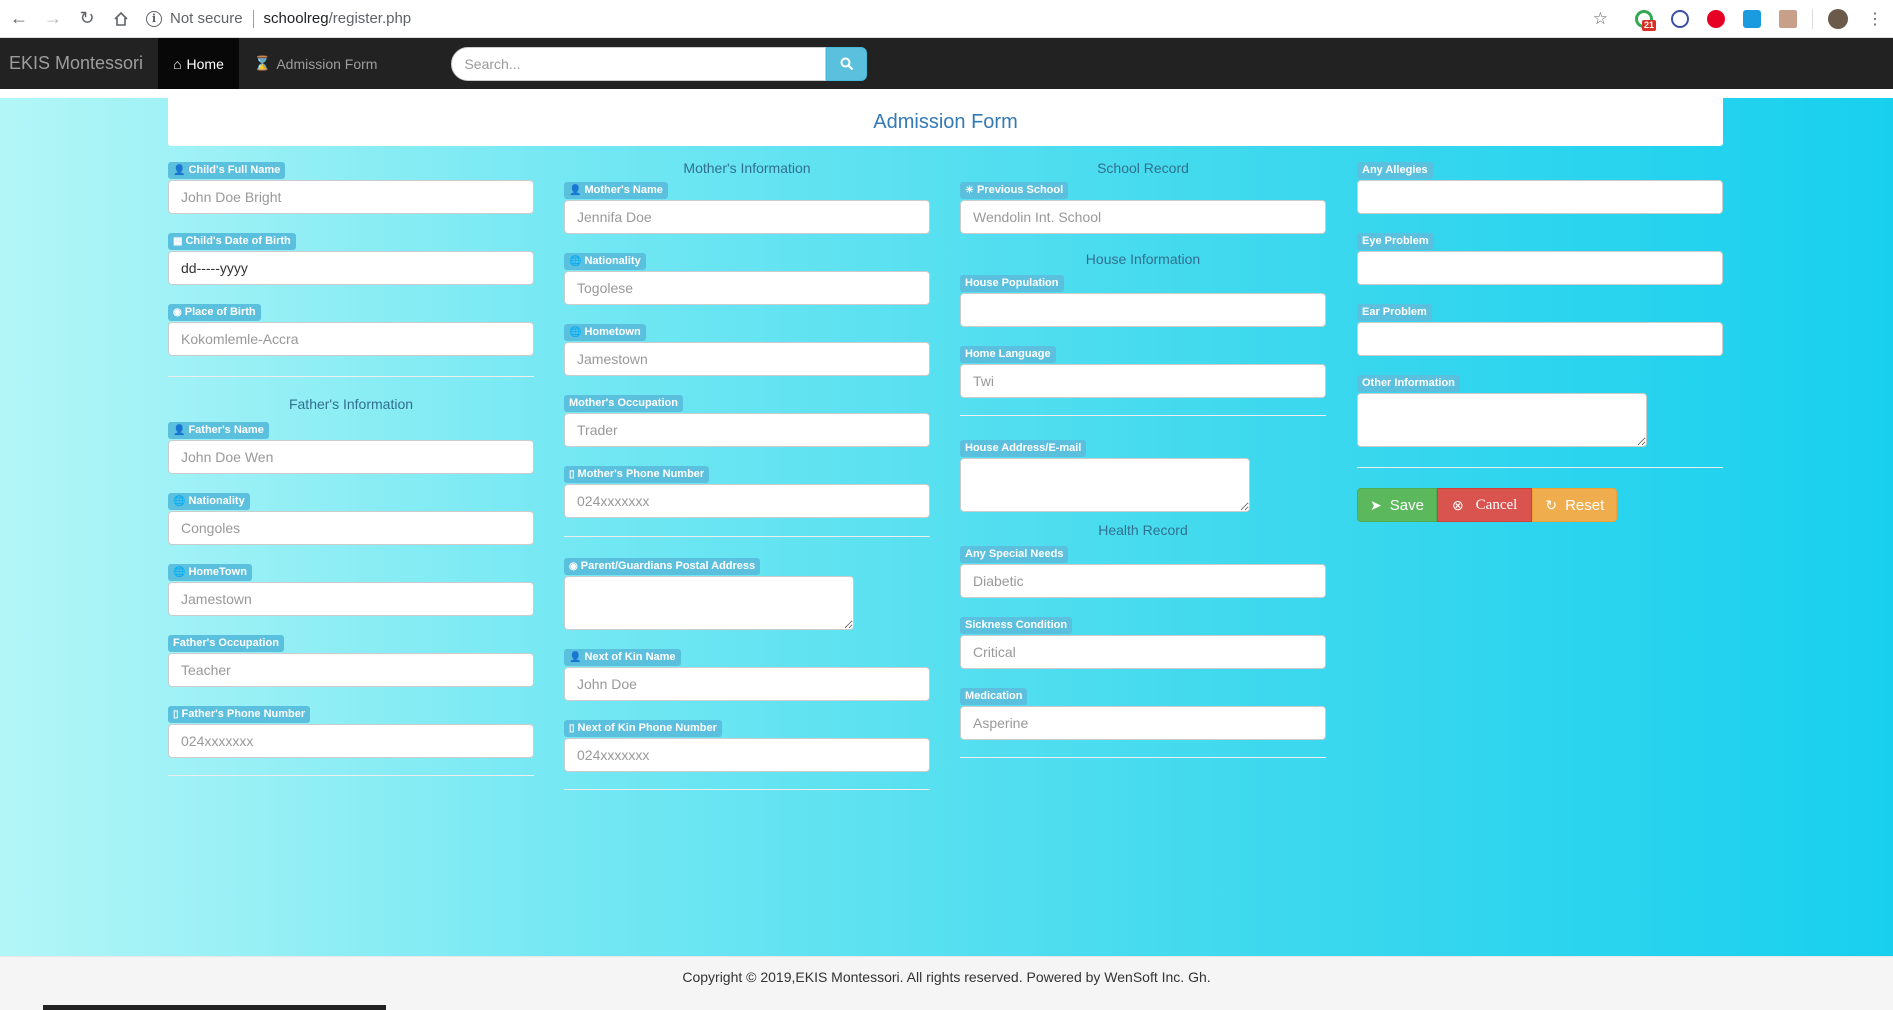  What do you see at coordinates (847, 63) in the screenshot?
I see `search-button` at bounding box center [847, 63].